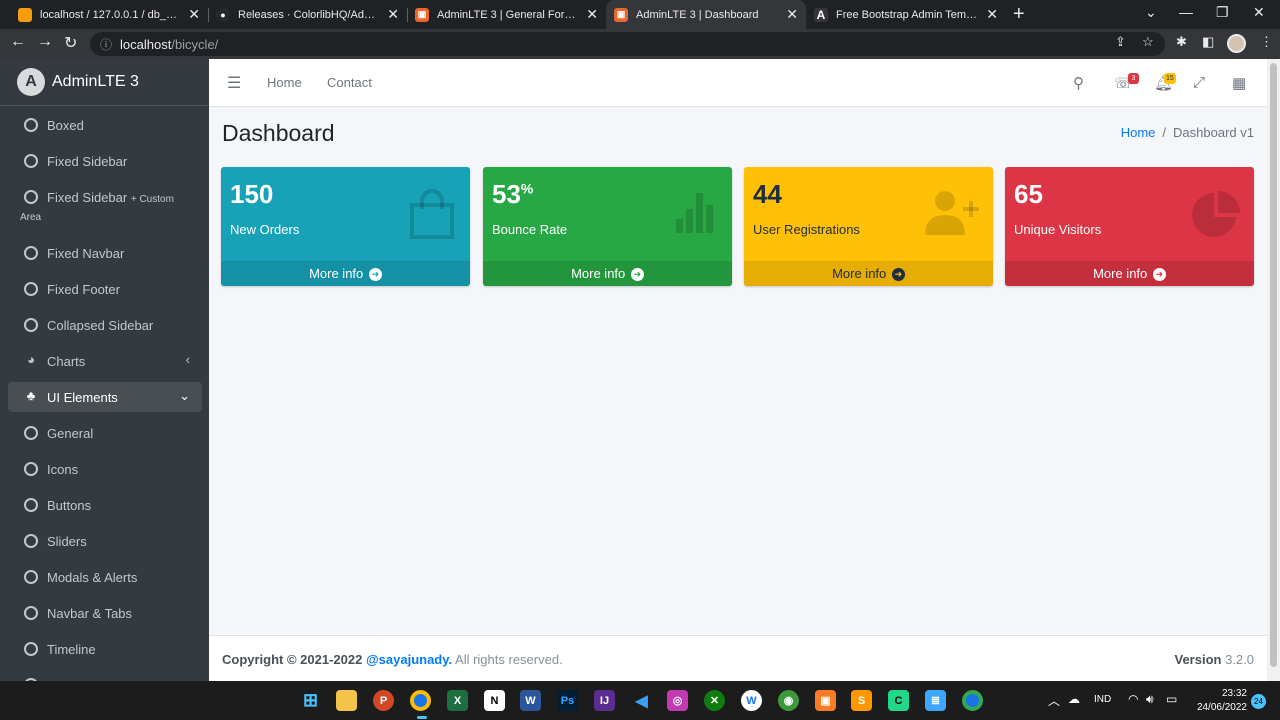  Describe the element at coordinates (346, 700) in the screenshot. I see `file-explorer-icon` at that location.